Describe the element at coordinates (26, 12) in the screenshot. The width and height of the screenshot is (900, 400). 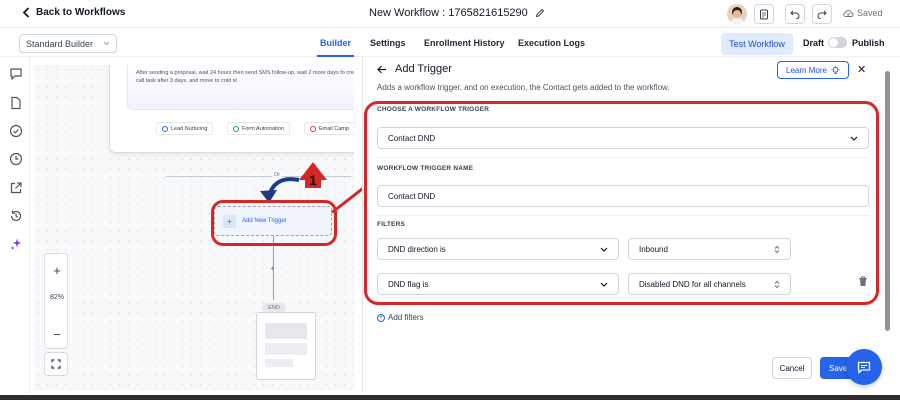
I see `chevron-left-icon` at that location.